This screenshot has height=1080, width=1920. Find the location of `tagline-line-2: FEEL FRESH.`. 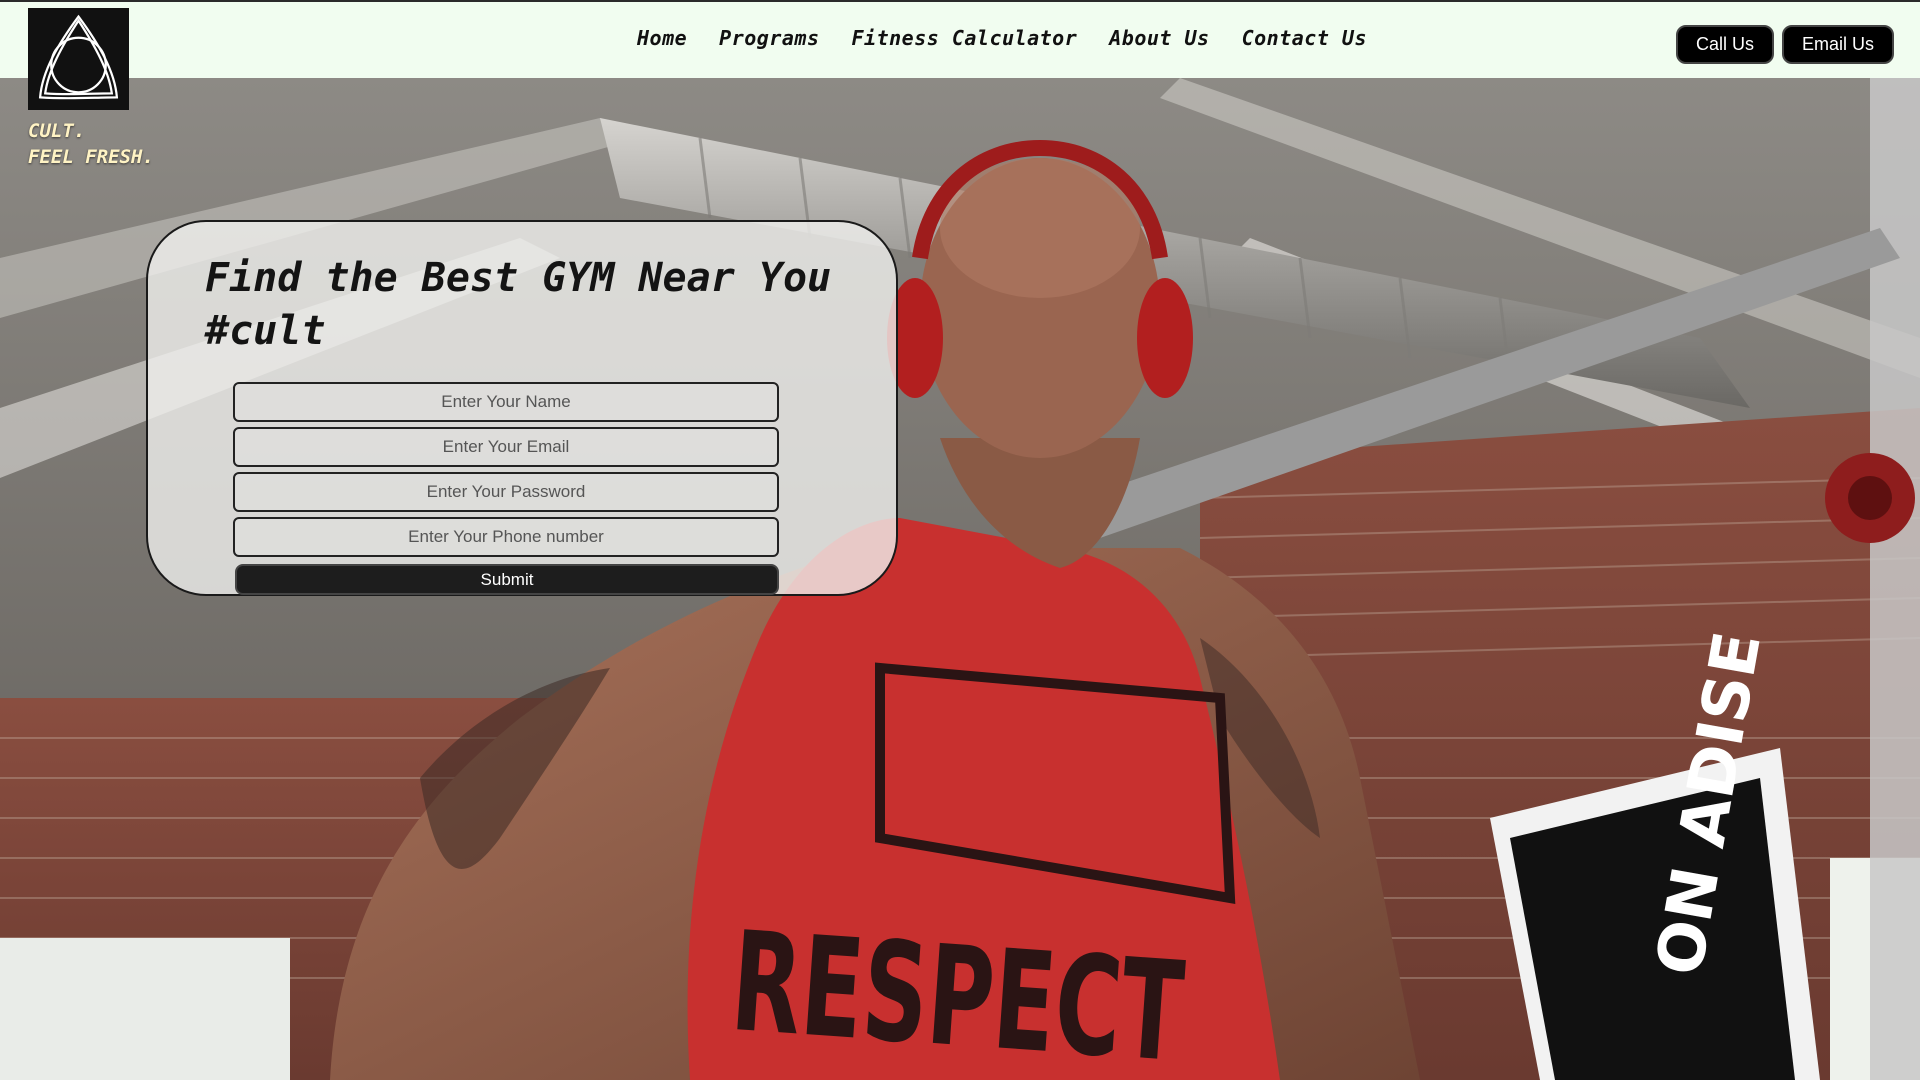

tagline-line-2: FEEL FRESH. is located at coordinates (91, 157).